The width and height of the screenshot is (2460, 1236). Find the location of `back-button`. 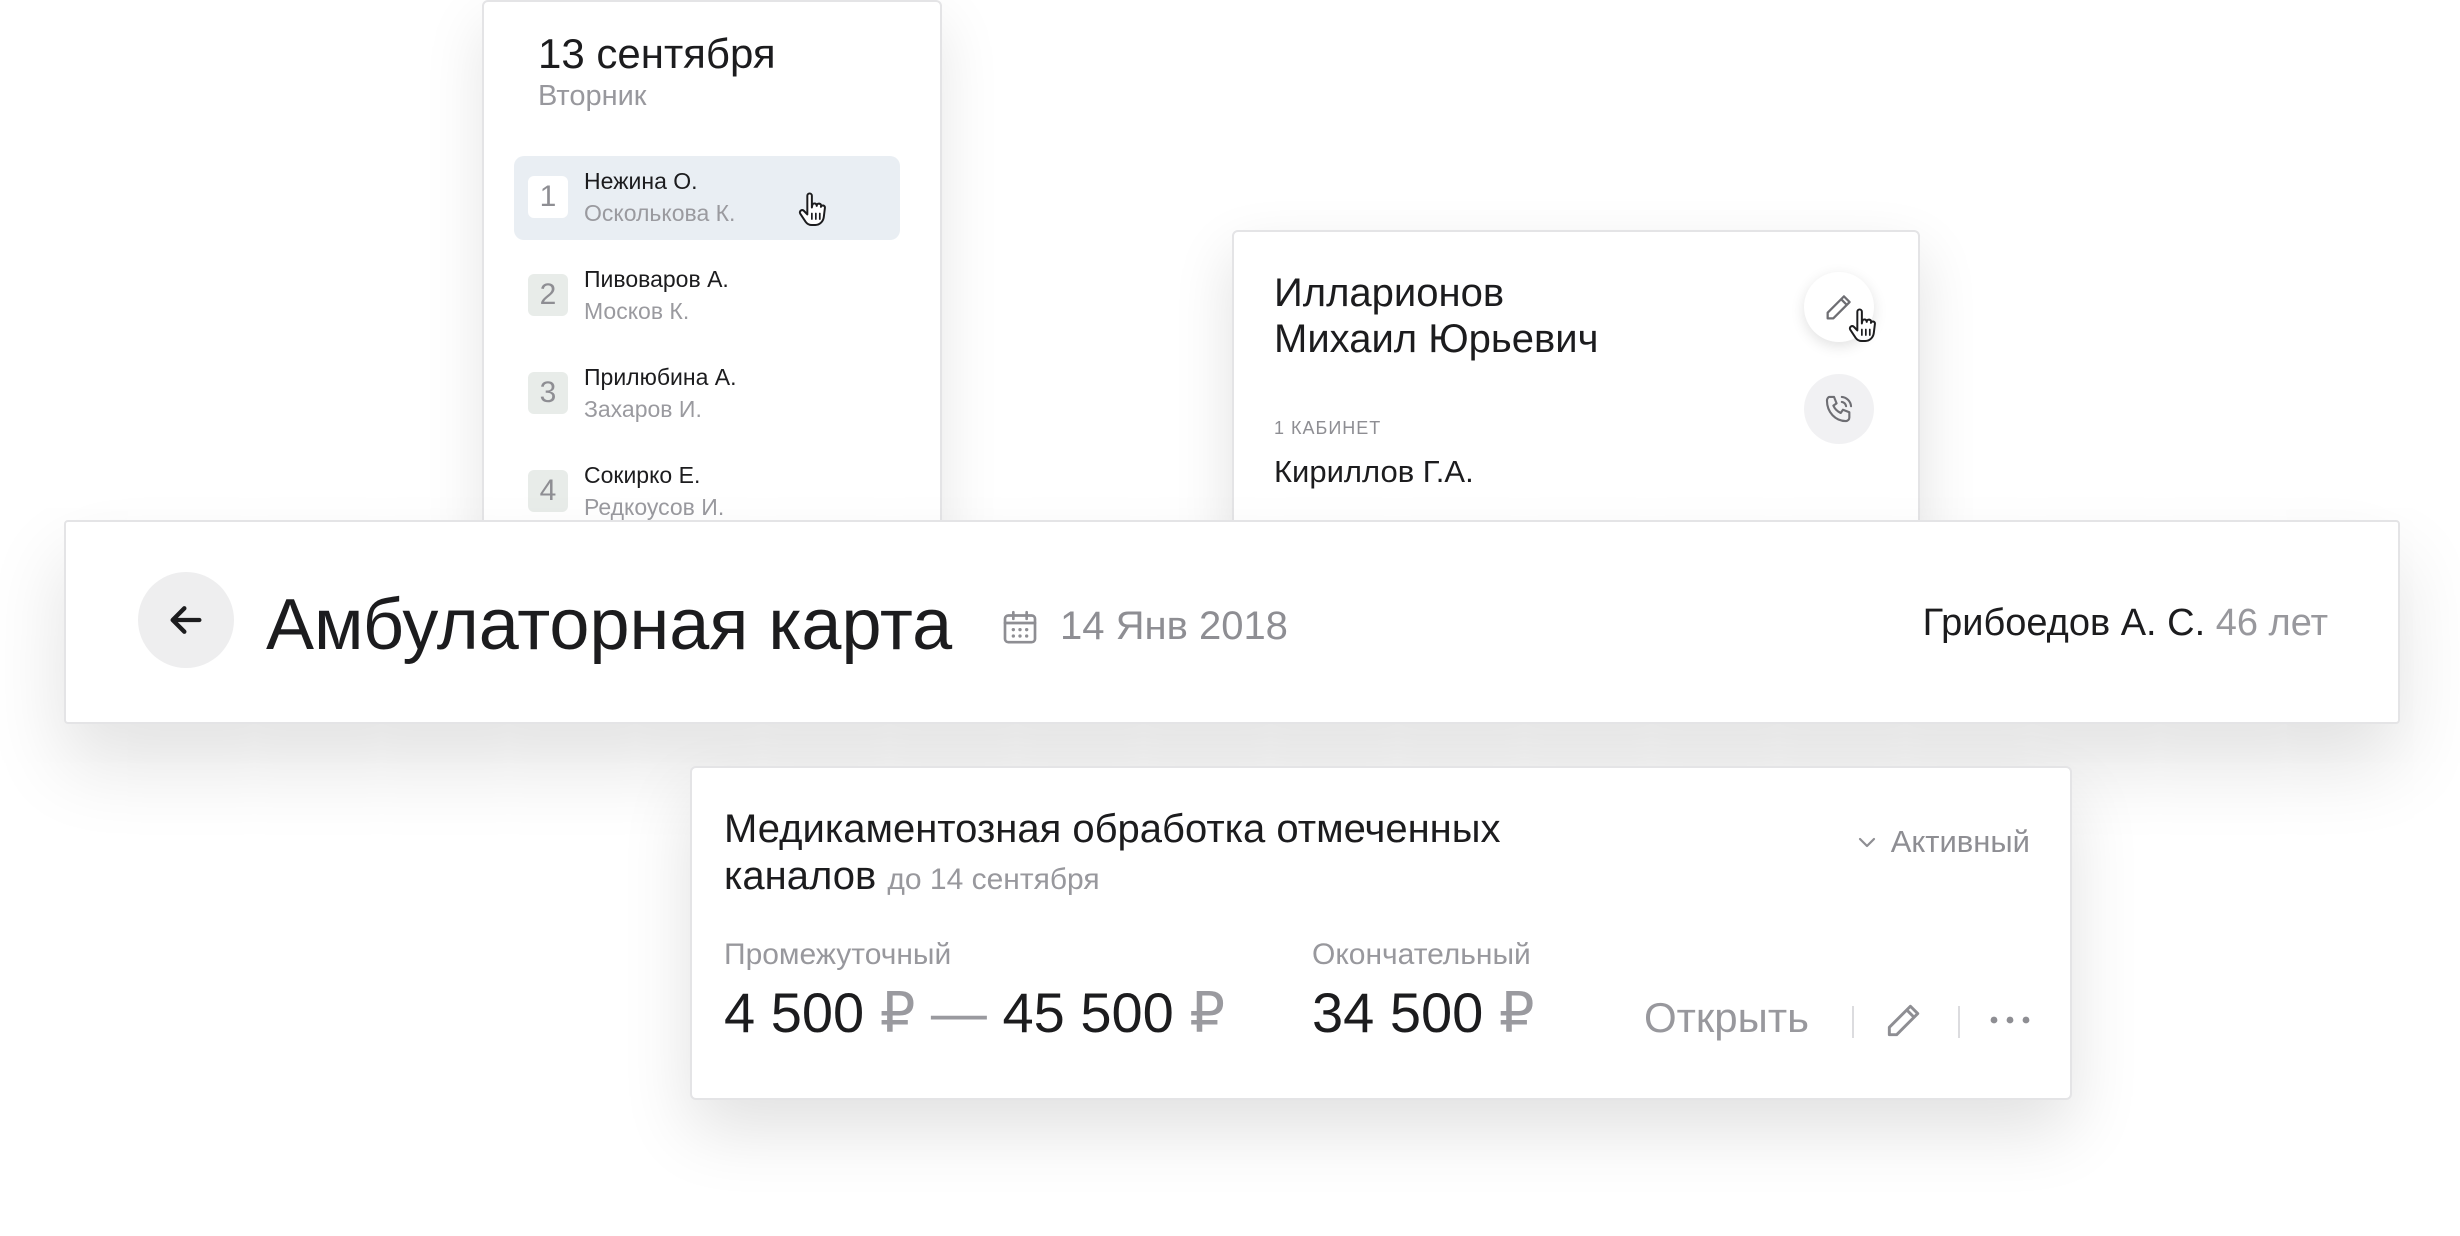

back-button is located at coordinates (186, 620).